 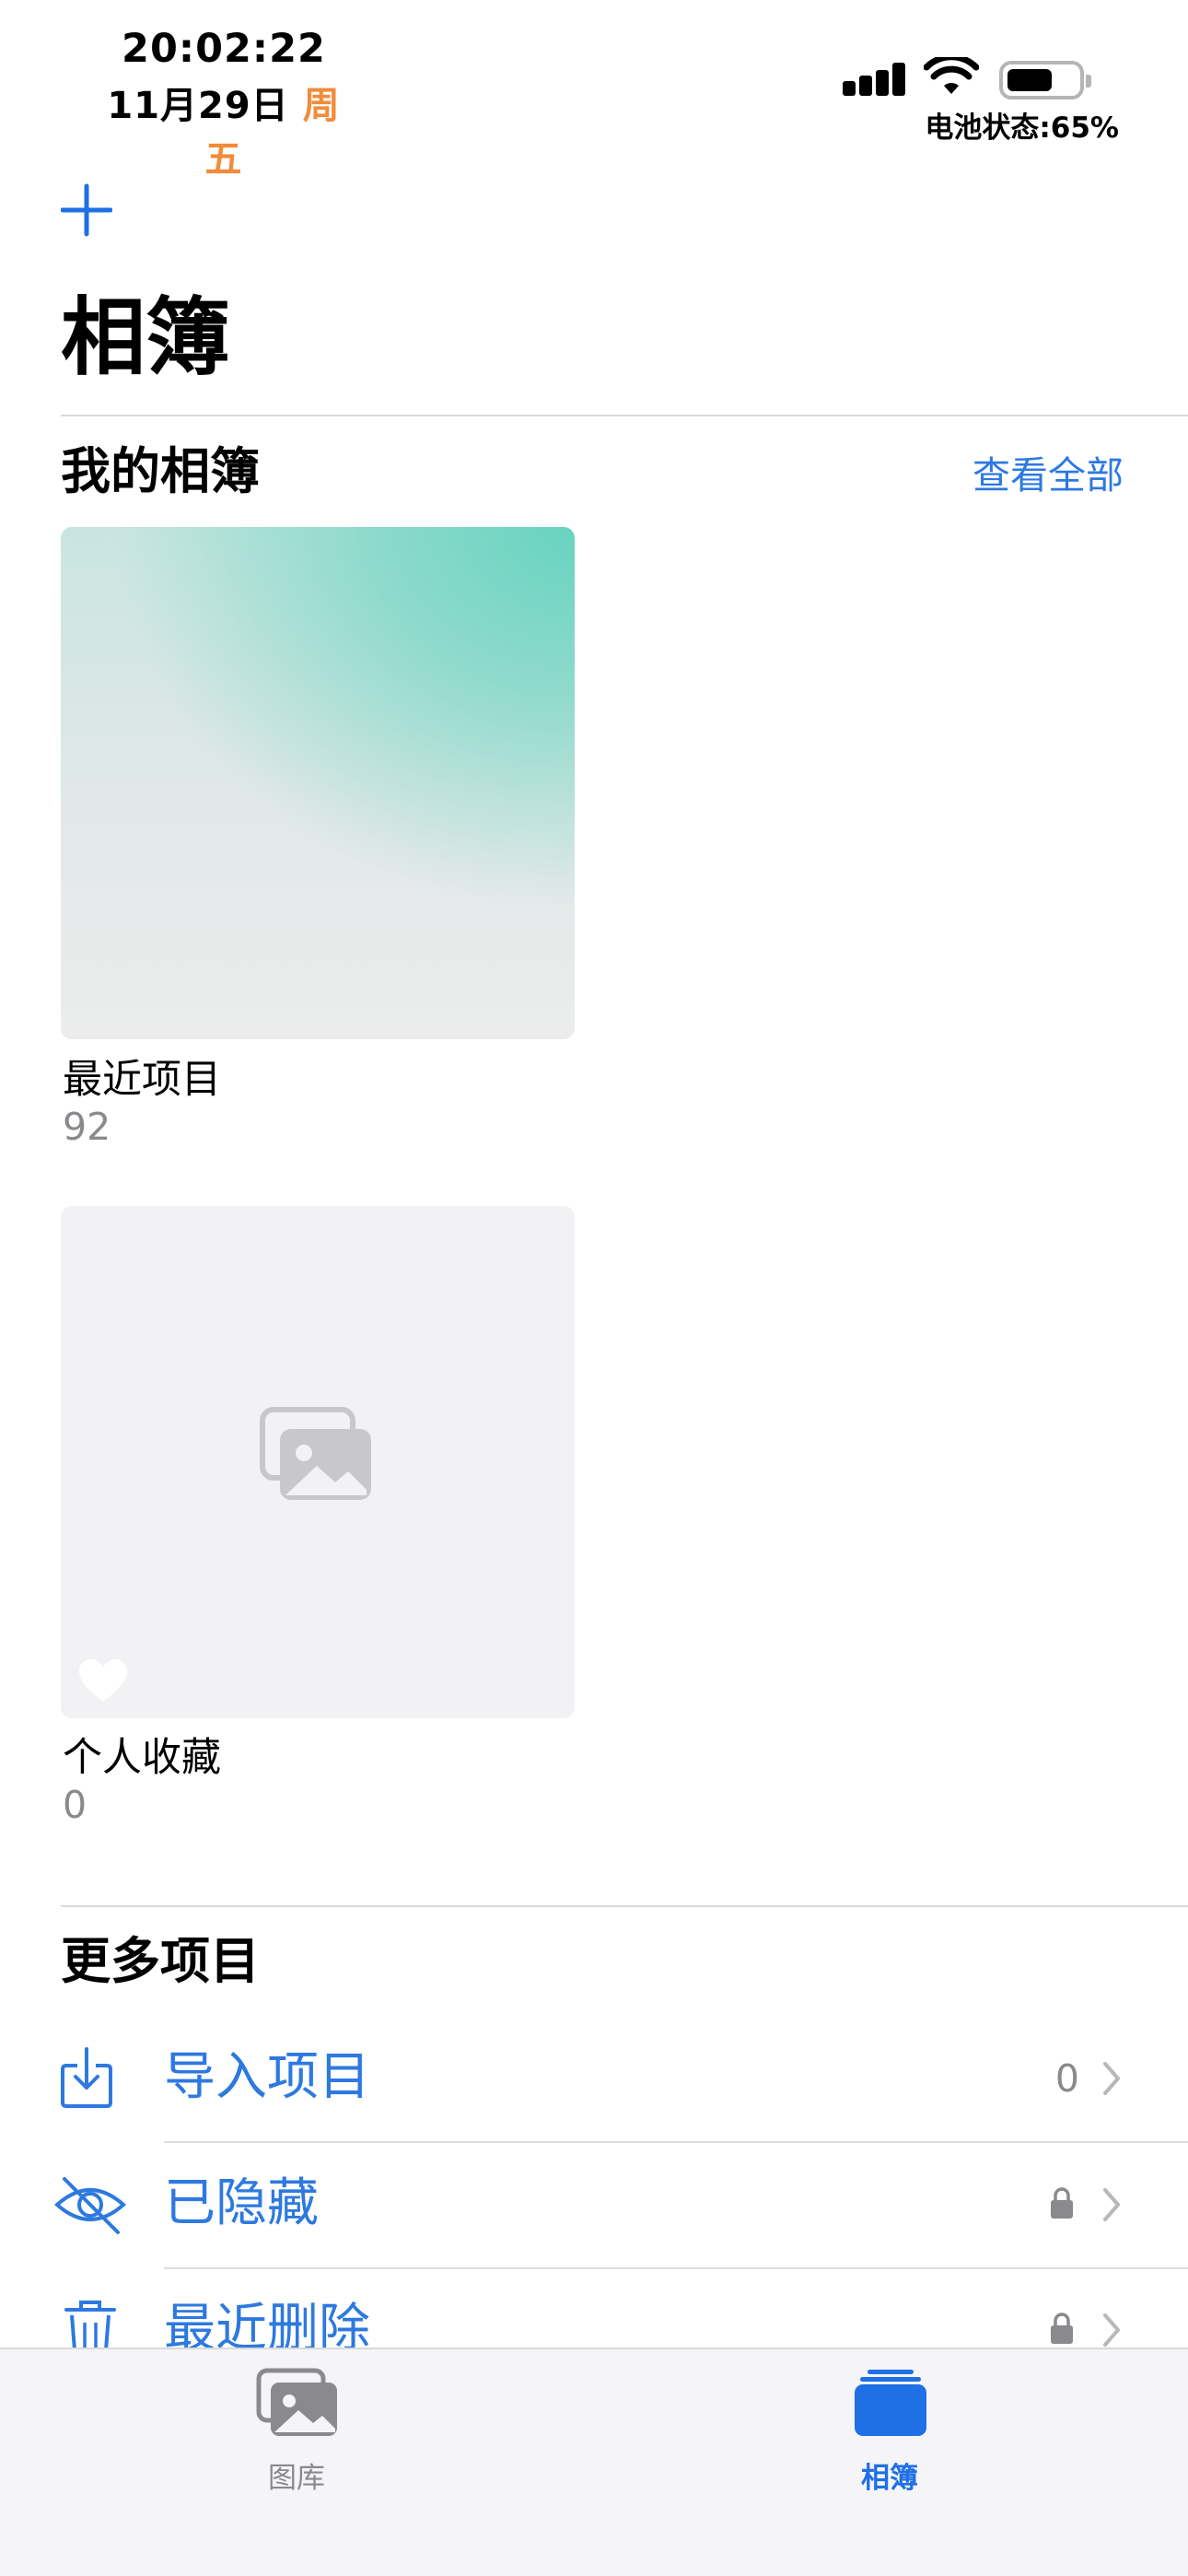 I want to click on header-divider, so click(x=624, y=415).